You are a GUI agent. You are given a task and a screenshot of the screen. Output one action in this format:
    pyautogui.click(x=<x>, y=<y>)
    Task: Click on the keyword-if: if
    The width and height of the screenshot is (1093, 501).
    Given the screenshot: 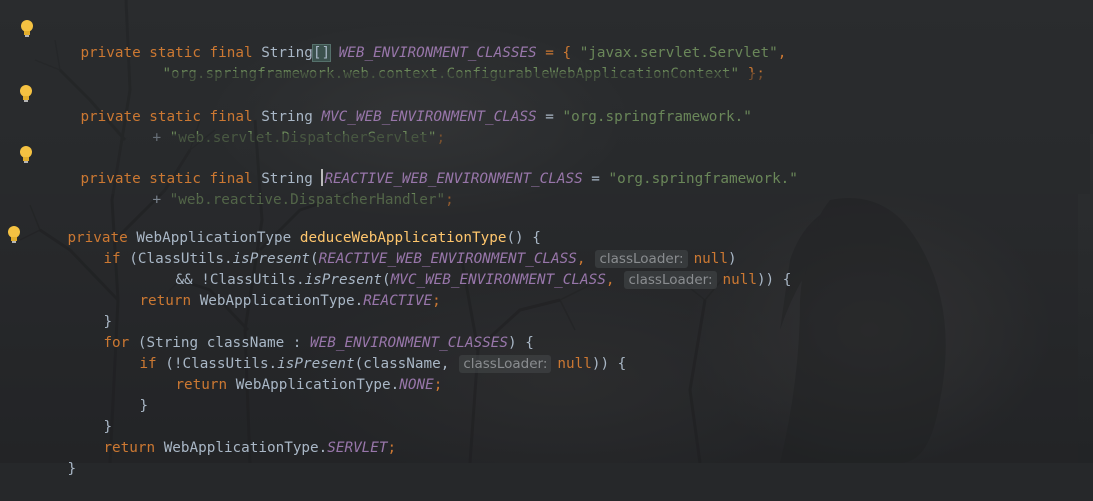 What is the action you would take?
    pyautogui.click(x=112, y=259)
    